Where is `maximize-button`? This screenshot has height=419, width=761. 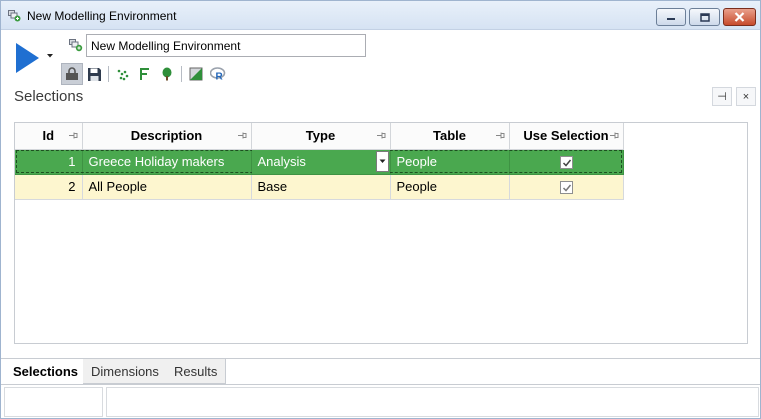 maximize-button is located at coordinates (704, 17).